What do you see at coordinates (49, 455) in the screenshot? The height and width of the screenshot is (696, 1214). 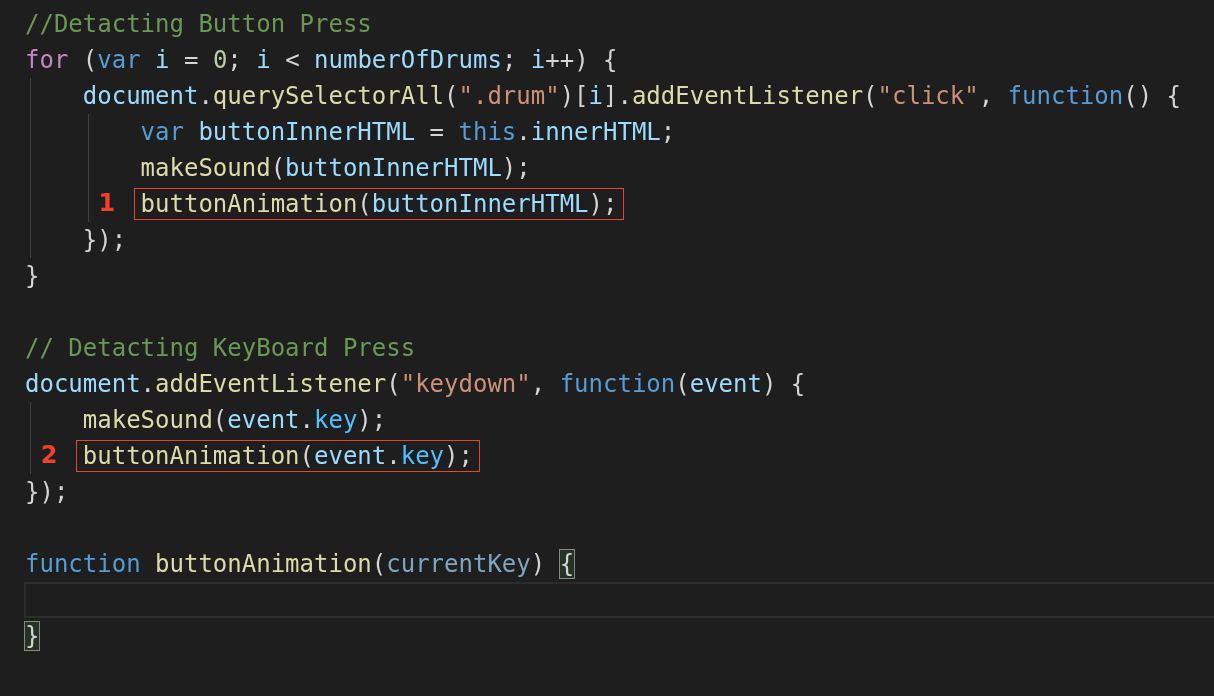 I see `annotation-number: 2` at bounding box center [49, 455].